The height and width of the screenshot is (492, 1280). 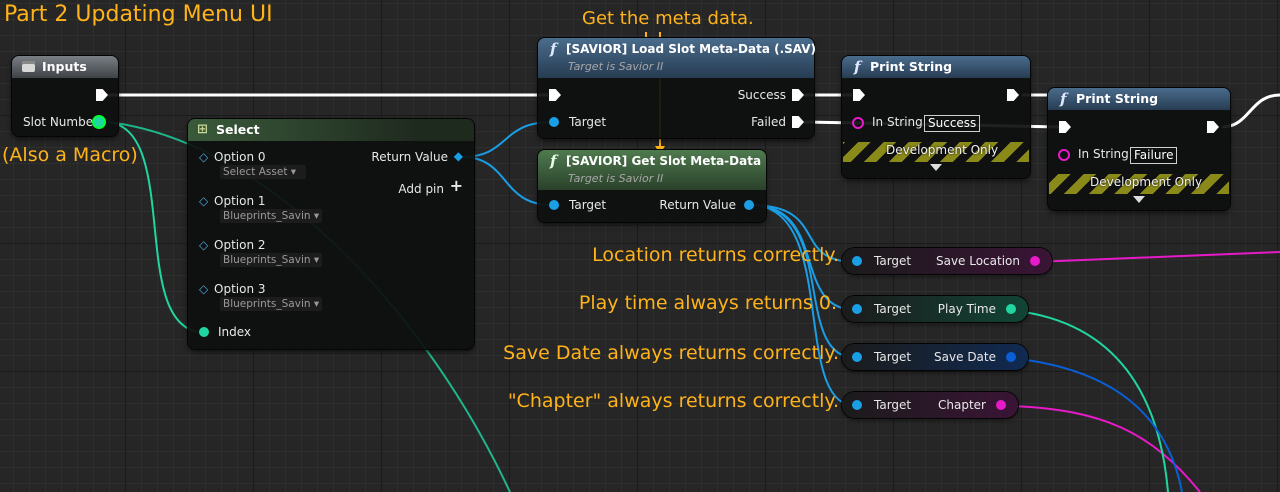 What do you see at coordinates (1103, 154) in the screenshot?
I see `print2-in-string-label: In String` at bounding box center [1103, 154].